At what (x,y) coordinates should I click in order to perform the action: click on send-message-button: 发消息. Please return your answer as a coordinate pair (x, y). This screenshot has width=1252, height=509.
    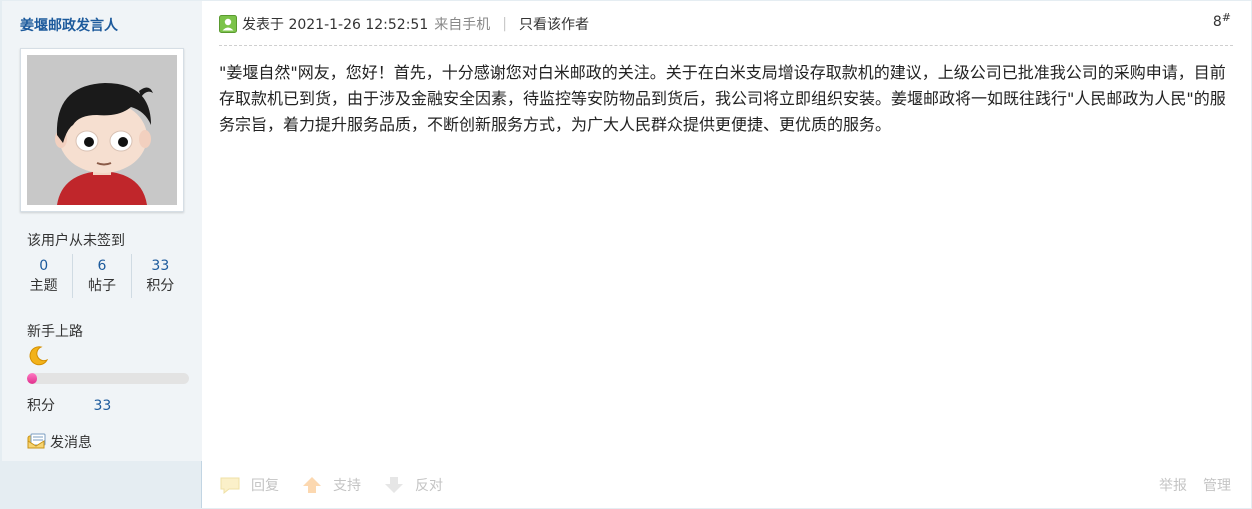
    Looking at the image, I should click on (59, 442).